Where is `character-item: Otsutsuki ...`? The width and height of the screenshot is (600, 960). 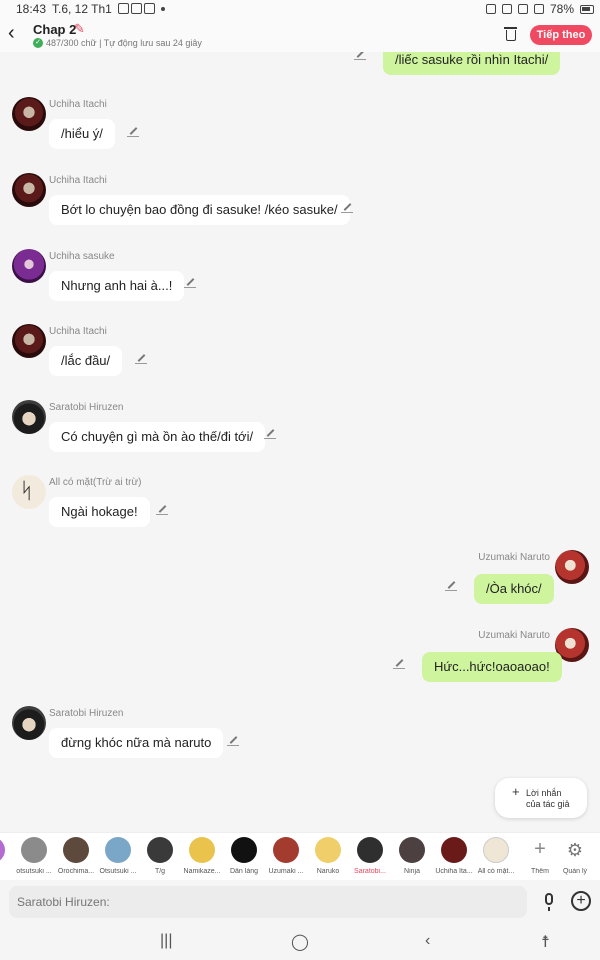 character-item: Otsutsuki ... is located at coordinates (118, 856).